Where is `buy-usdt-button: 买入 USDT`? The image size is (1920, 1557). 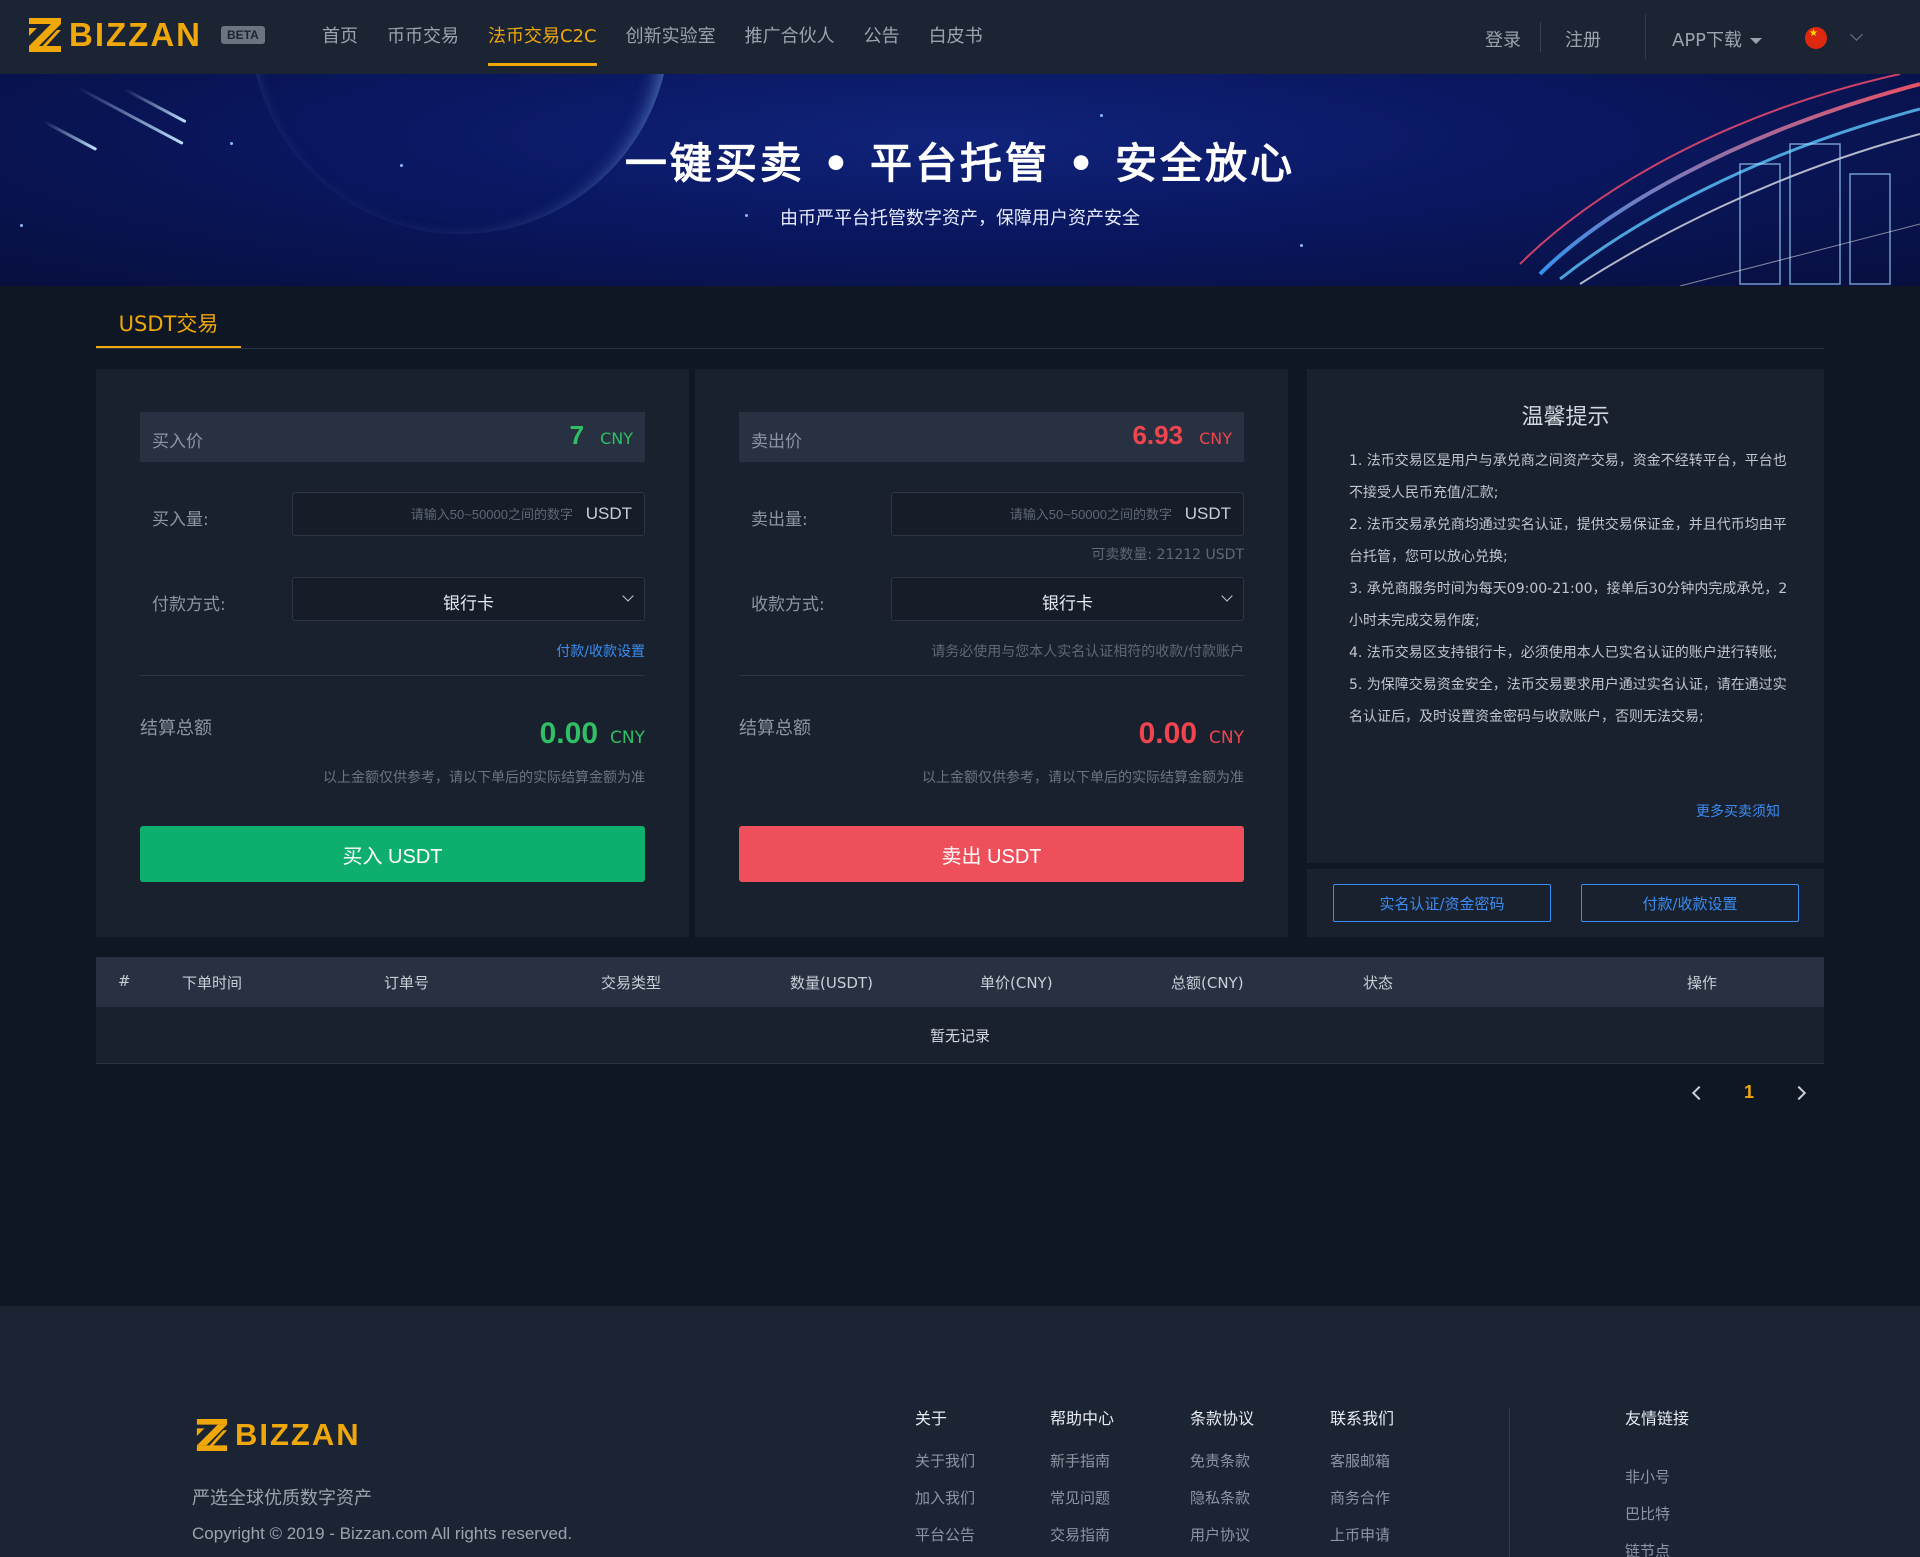
buy-usdt-button: 买入 USDT is located at coordinates (392, 854).